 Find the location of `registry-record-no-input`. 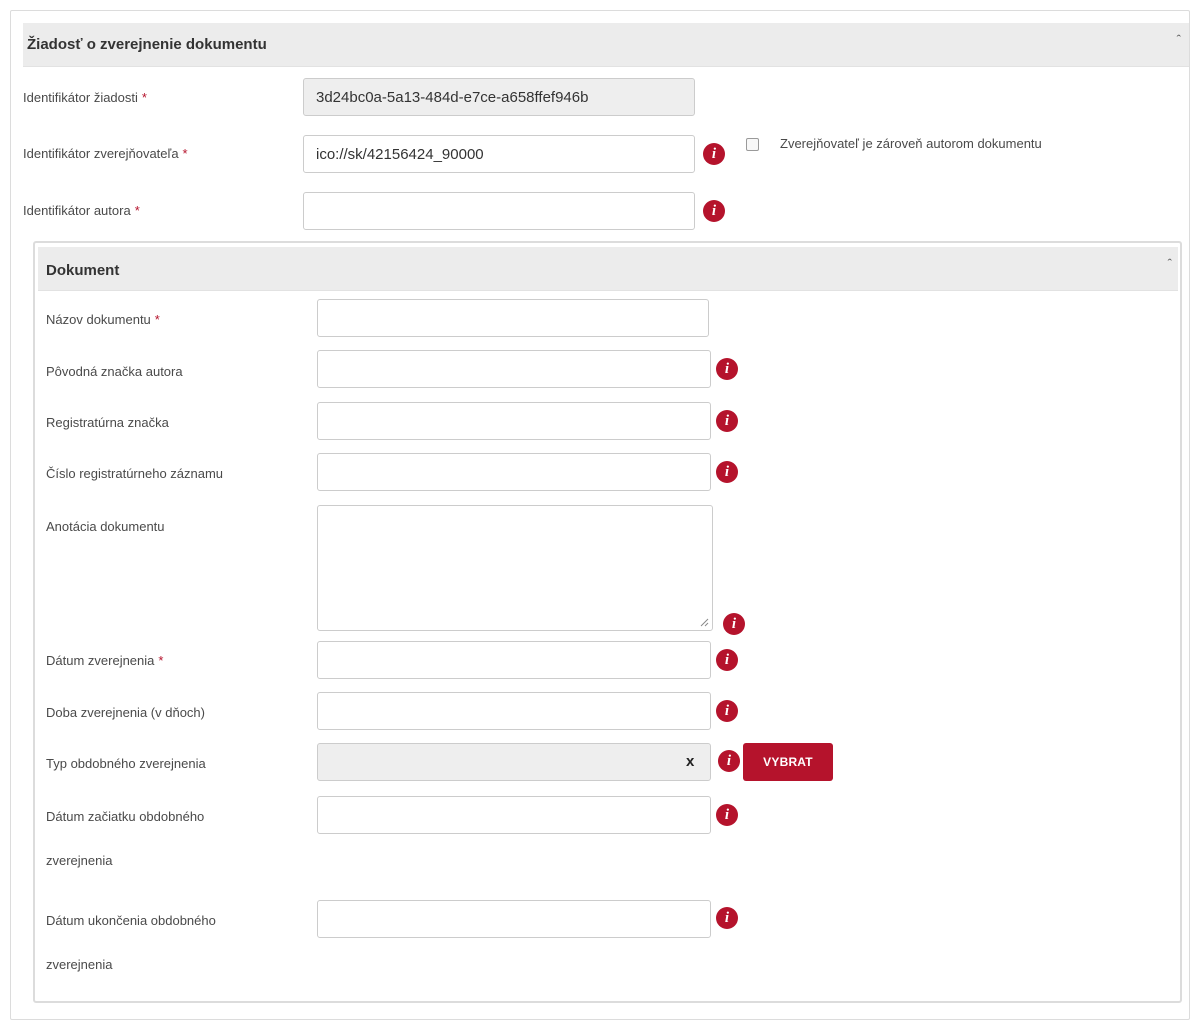

registry-record-no-input is located at coordinates (514, 472).